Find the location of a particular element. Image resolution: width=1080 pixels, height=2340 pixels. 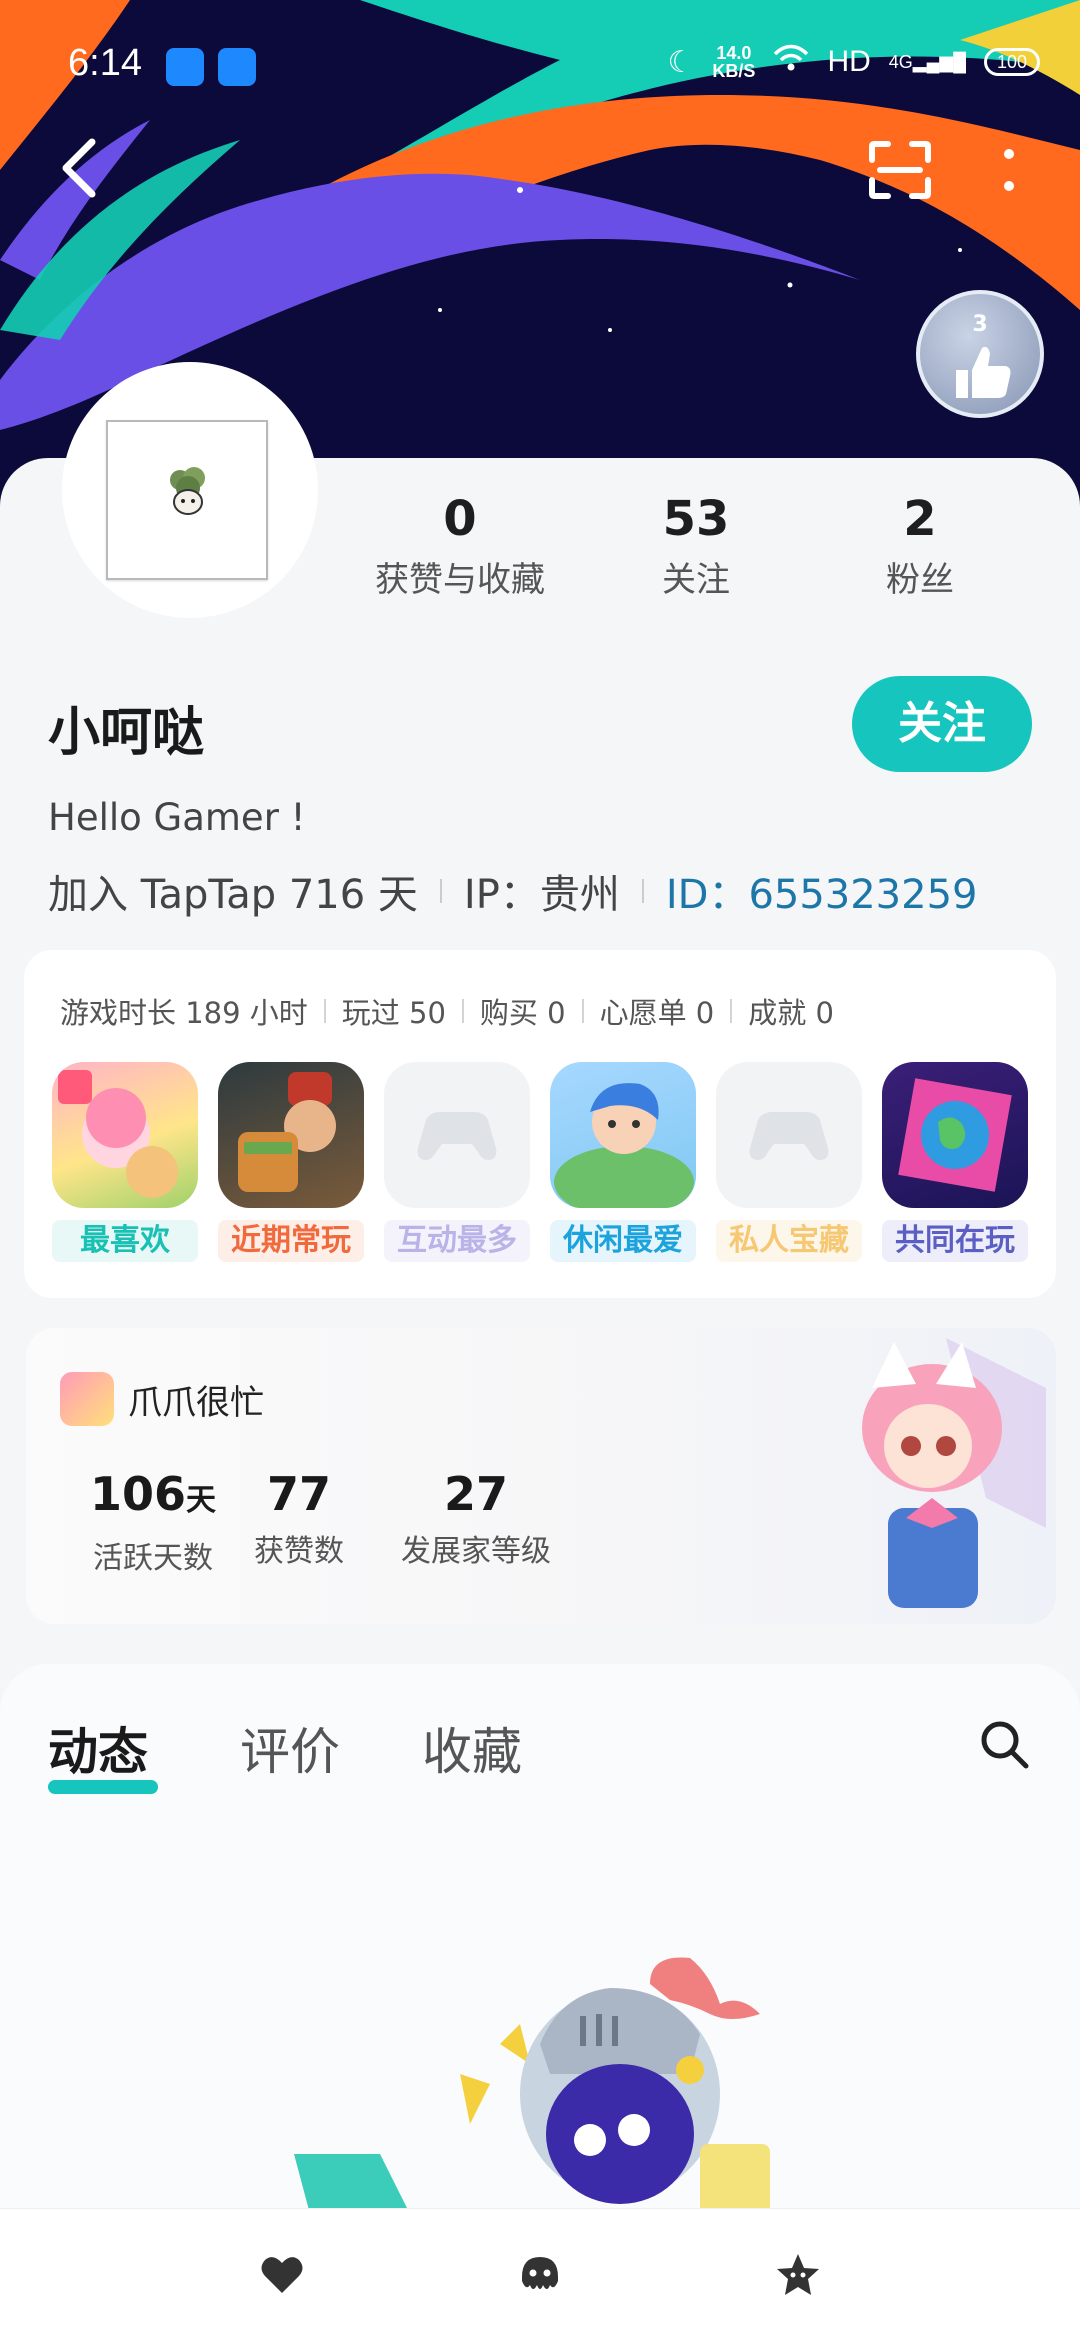

stat-following: 53 关注 is located at coordinates (696, 545).